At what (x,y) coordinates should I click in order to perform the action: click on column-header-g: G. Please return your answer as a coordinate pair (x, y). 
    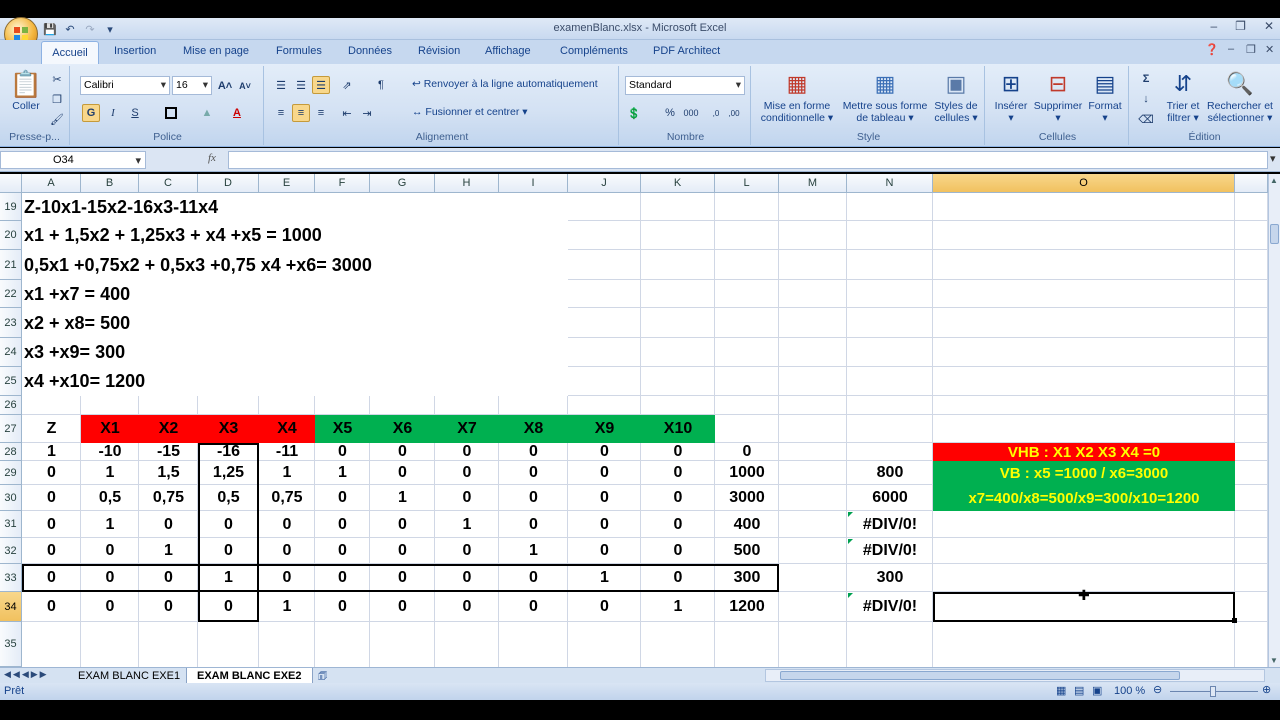
    Looking at the image, I should click on (402, 183).